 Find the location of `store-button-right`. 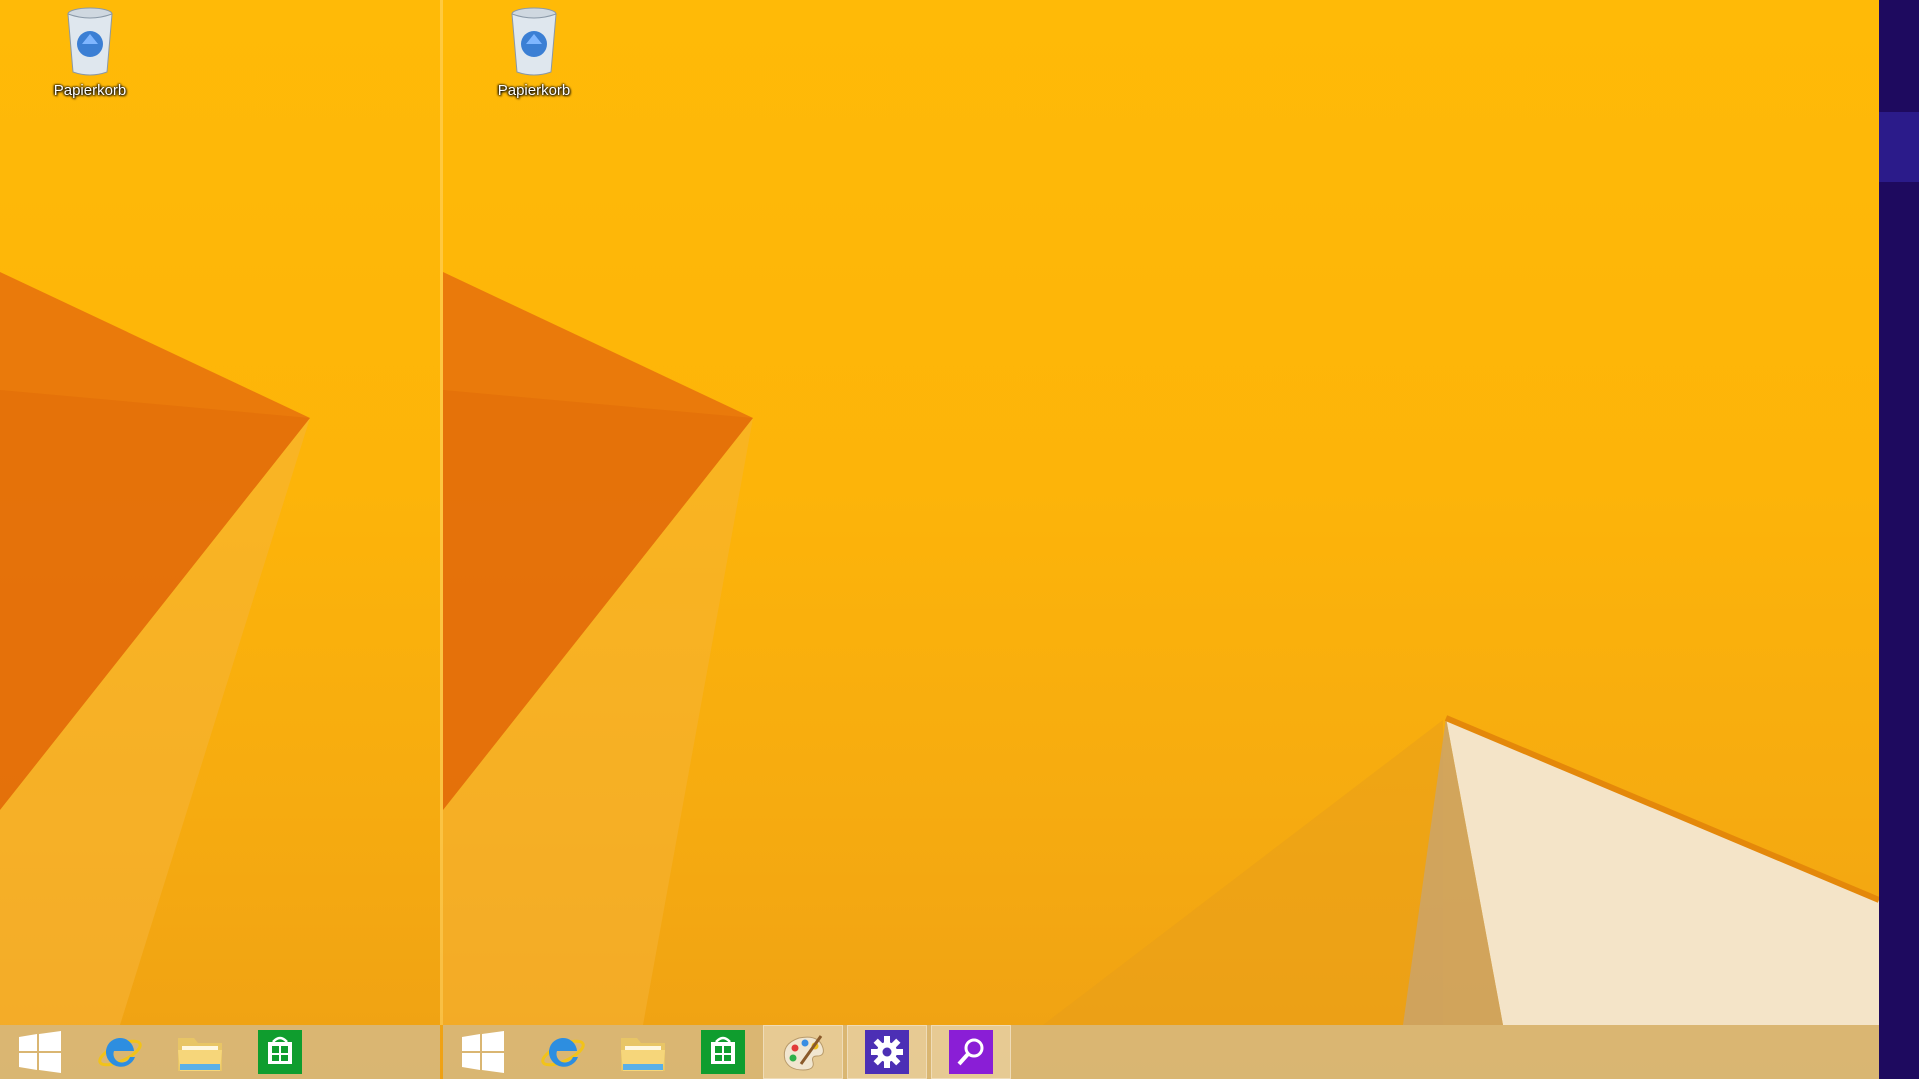

store-button-right is located at coordinates (723, 1052).